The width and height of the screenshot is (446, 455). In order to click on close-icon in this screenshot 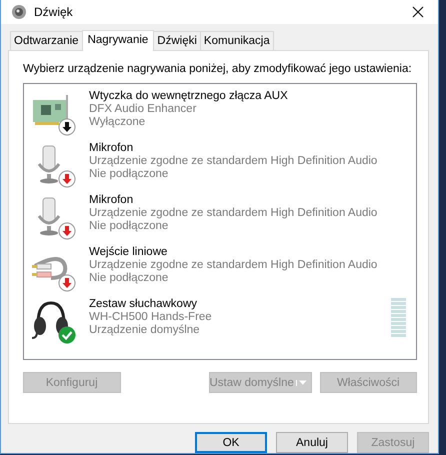, I will do `click(418, 12)`.